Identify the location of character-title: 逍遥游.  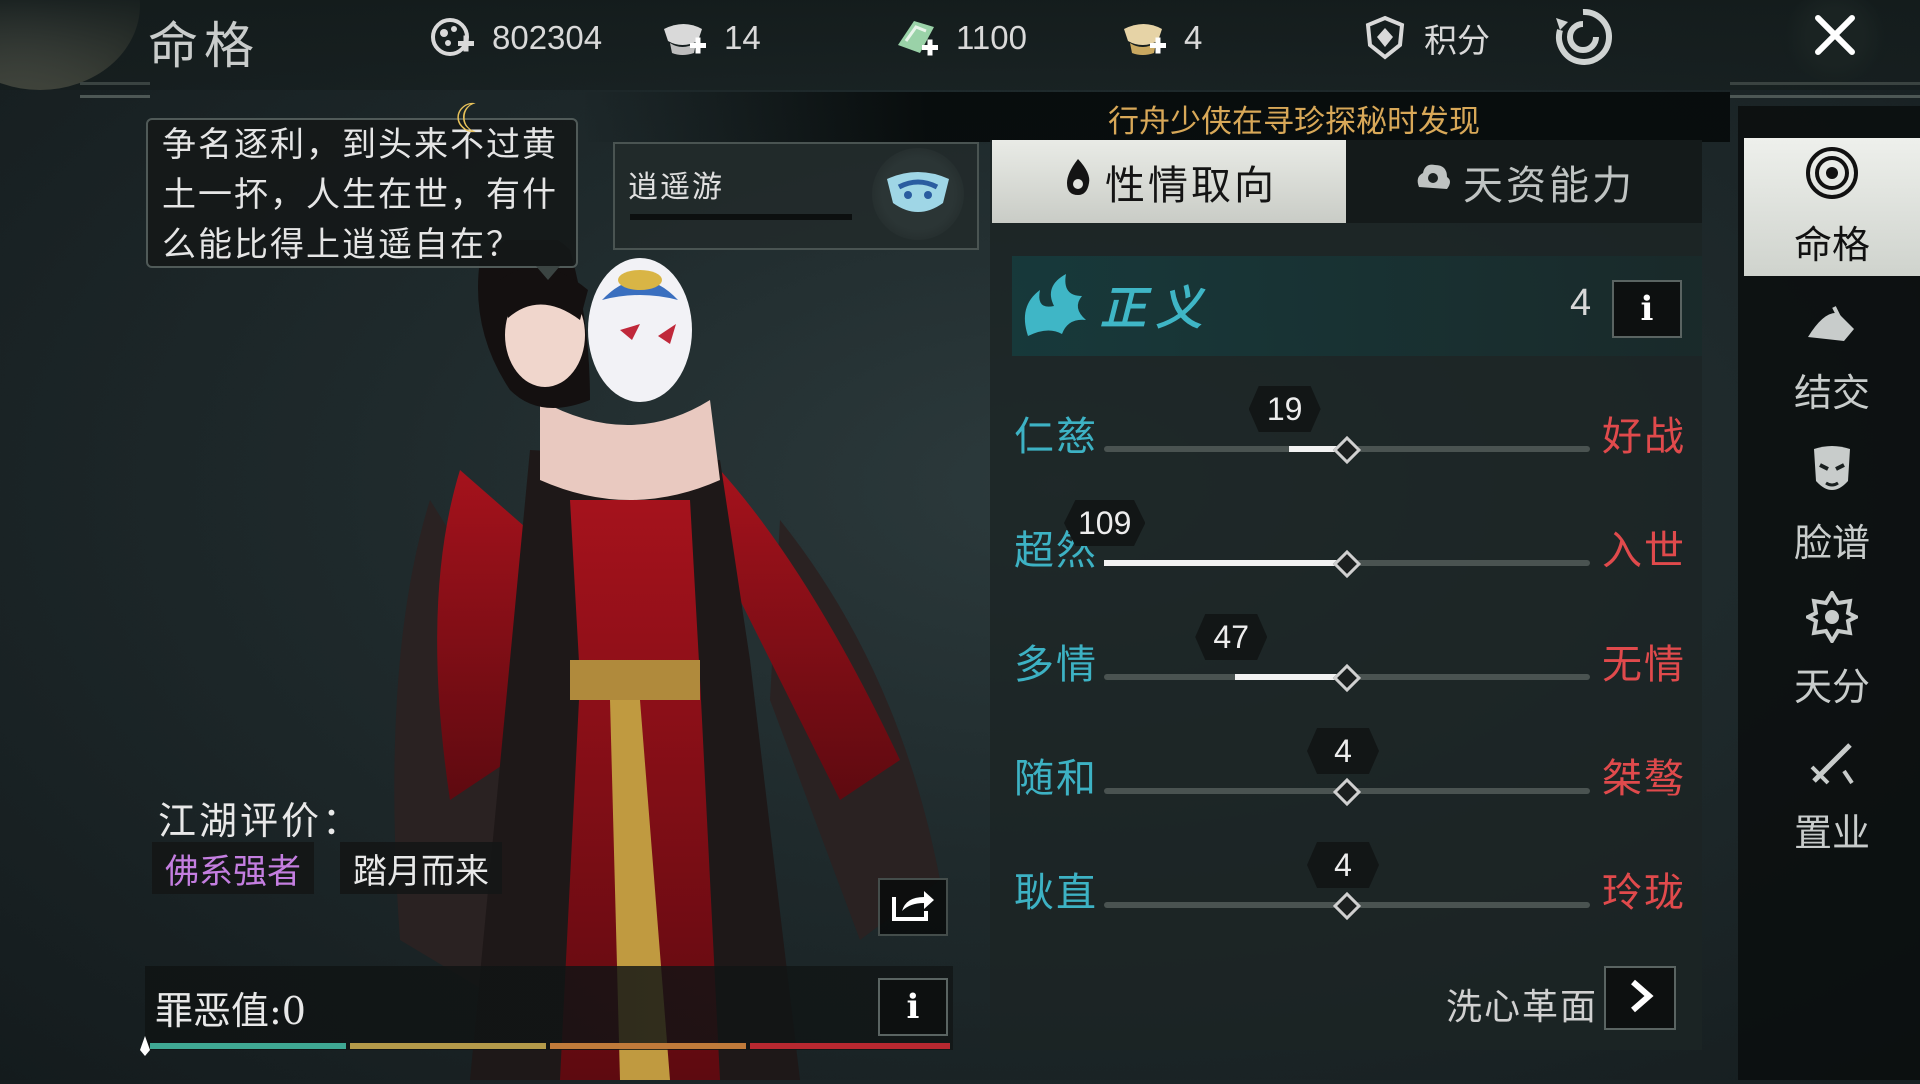
(676, 187).